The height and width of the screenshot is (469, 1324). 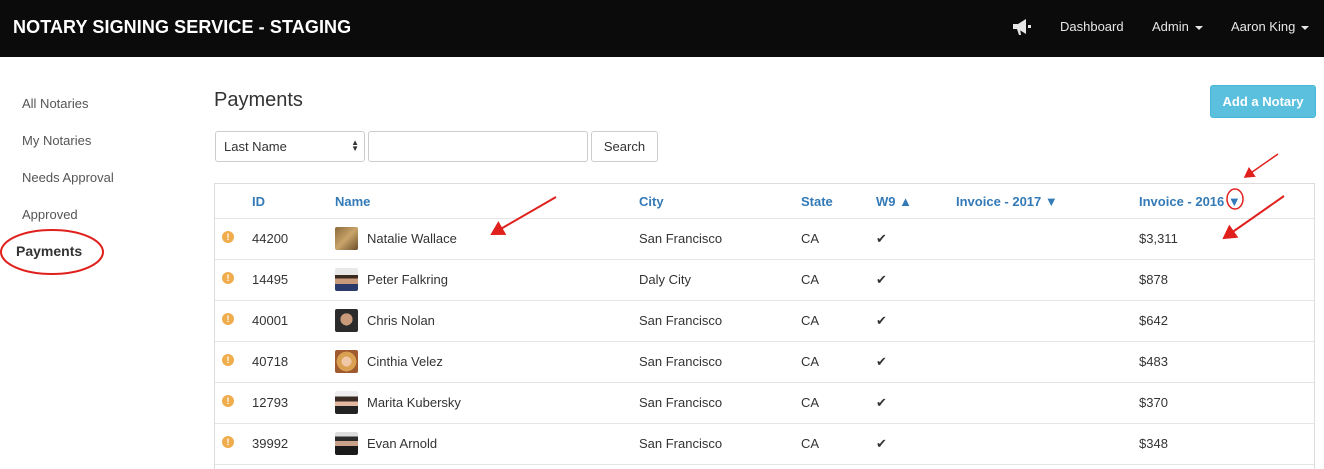 I want to click on nav-admin-dropdown: Admin, so click(x=1177, y=26).